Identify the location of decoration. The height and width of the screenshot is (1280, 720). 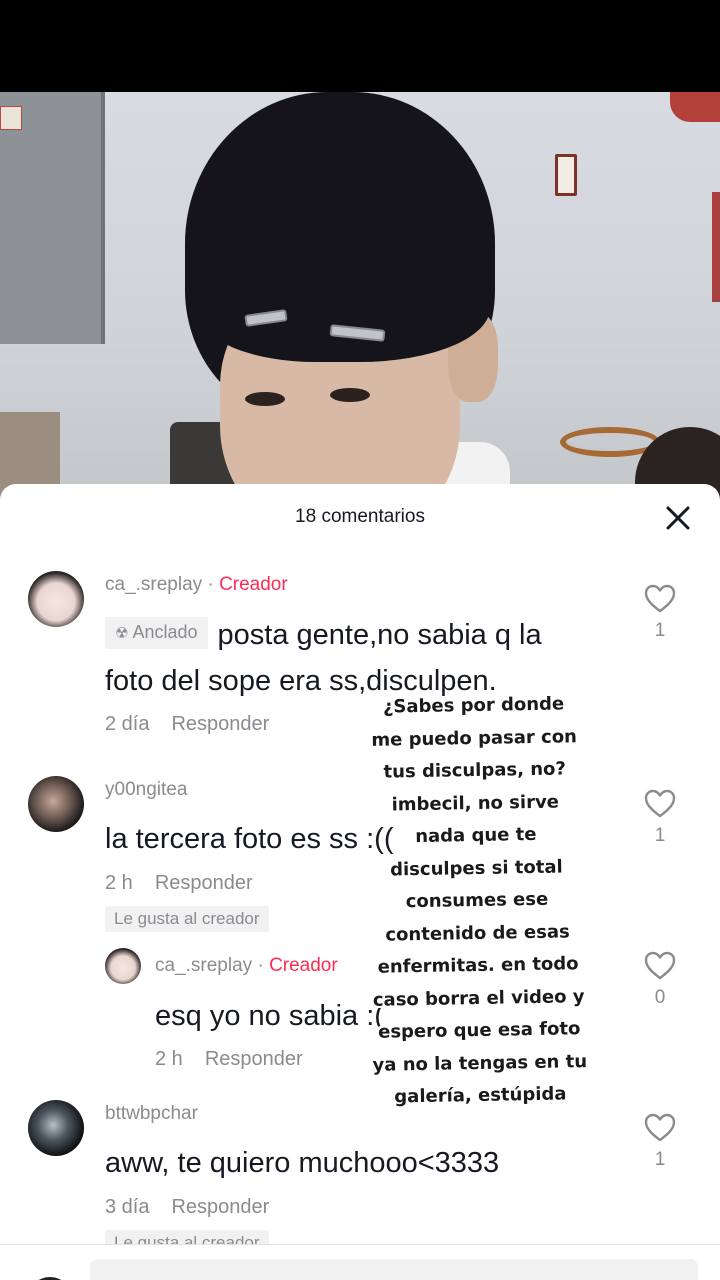
(695, 107).